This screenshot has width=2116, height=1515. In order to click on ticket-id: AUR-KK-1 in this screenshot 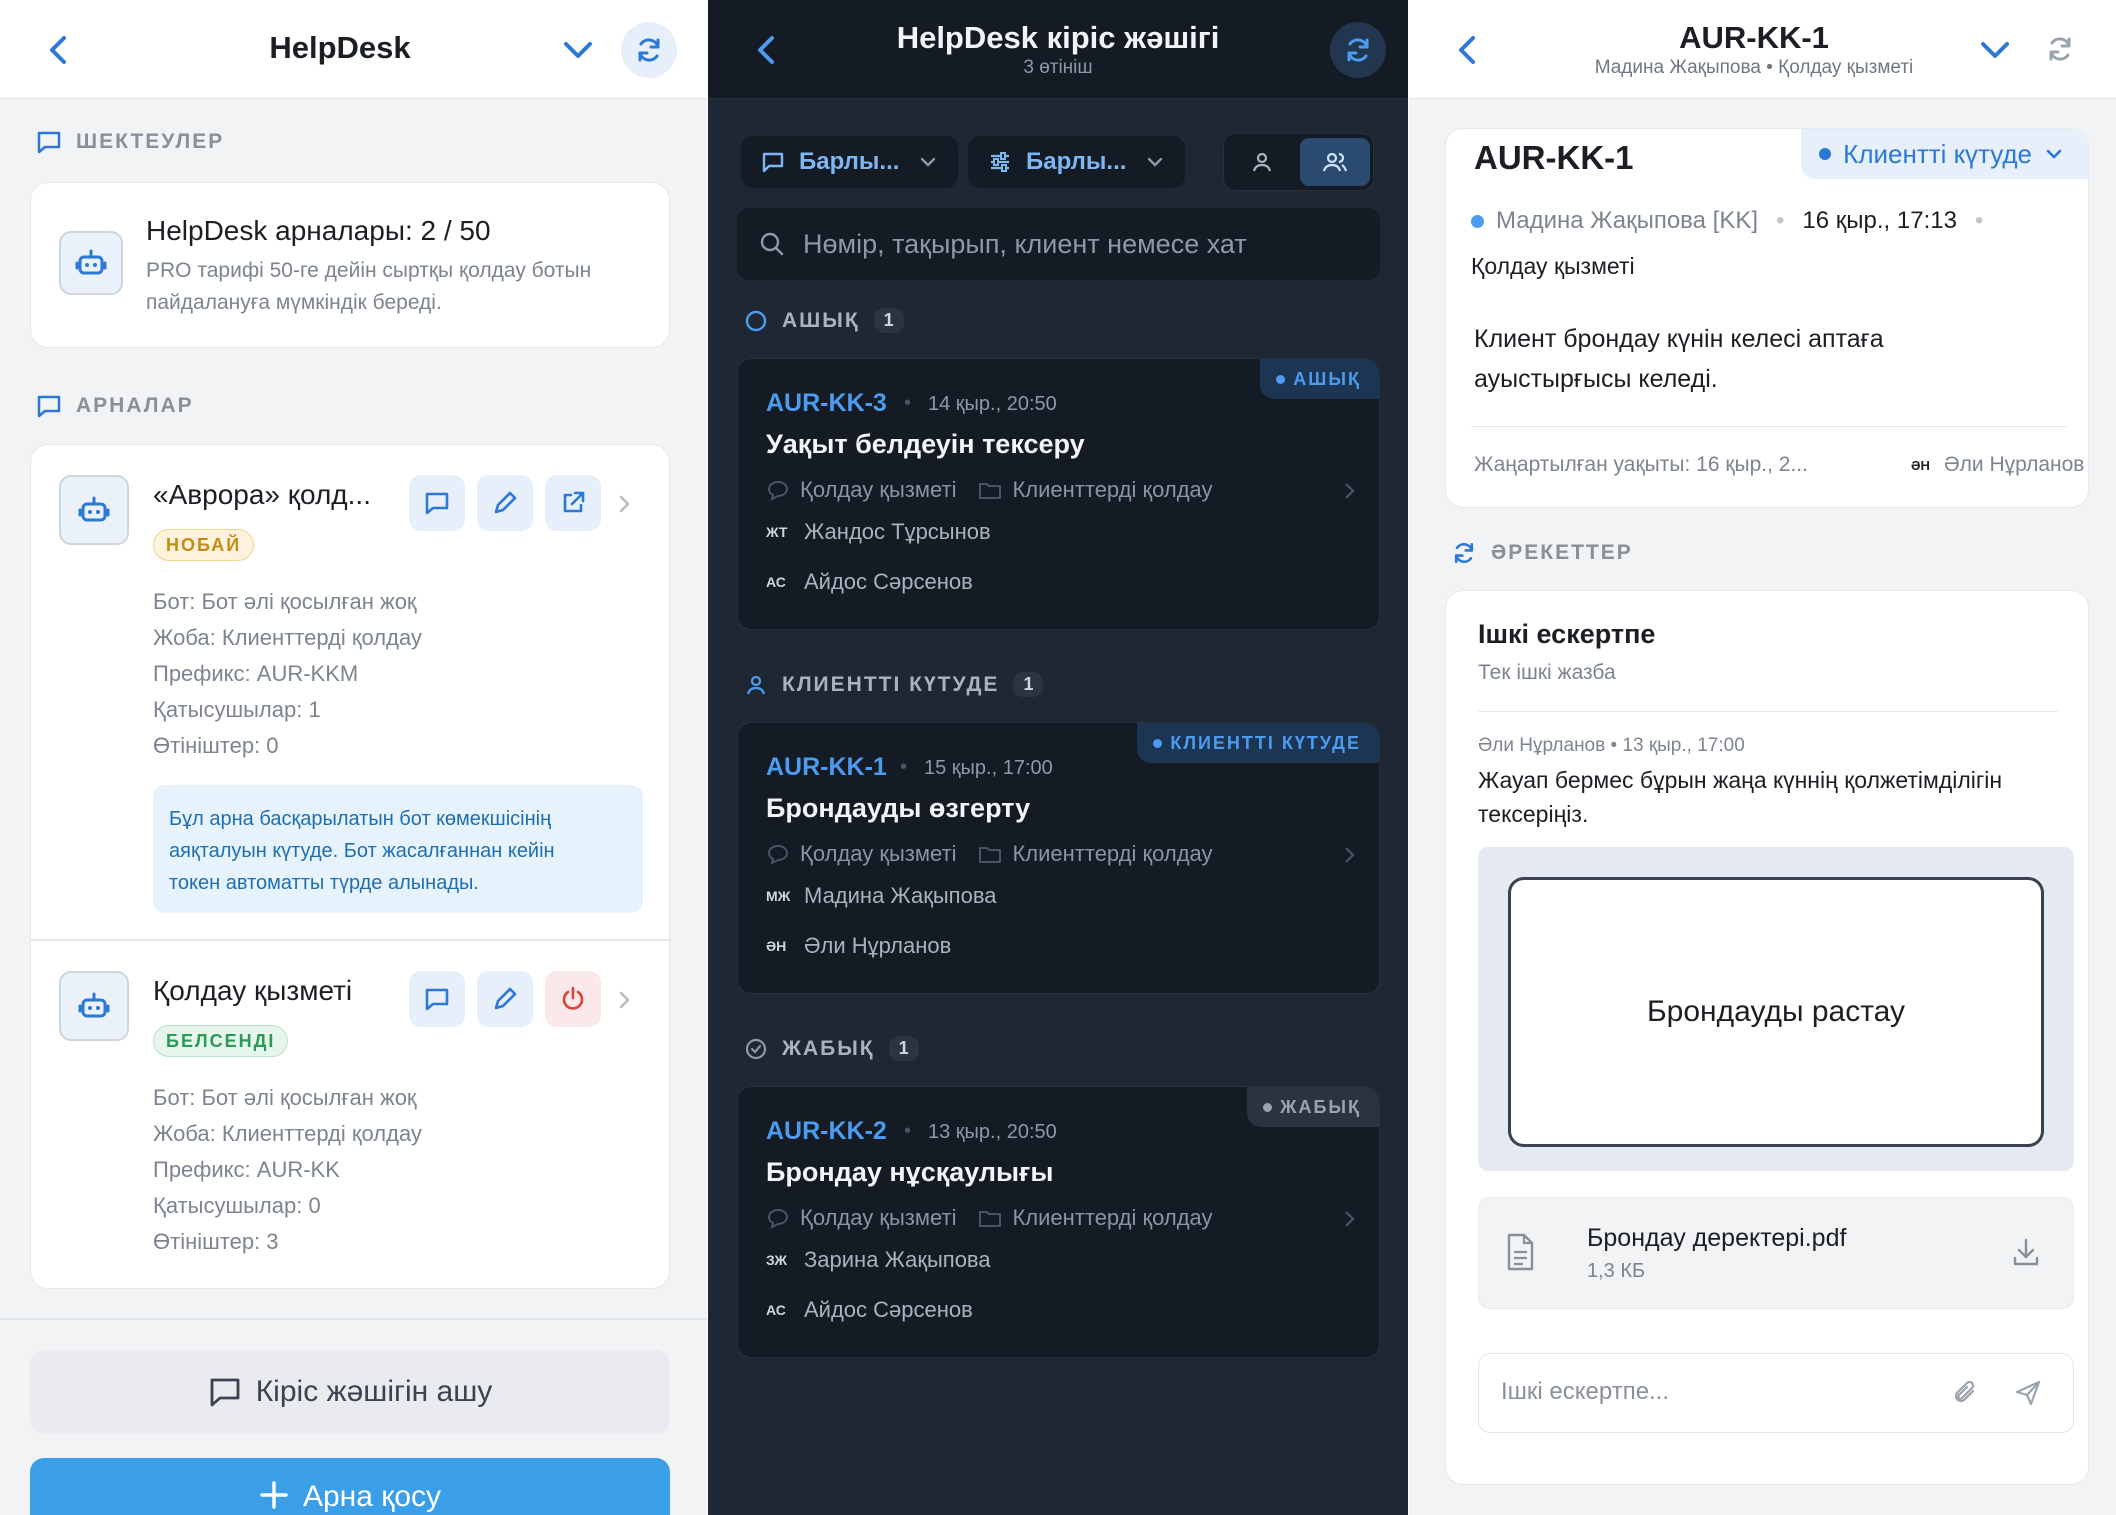, I will do `click(826, 767)`.